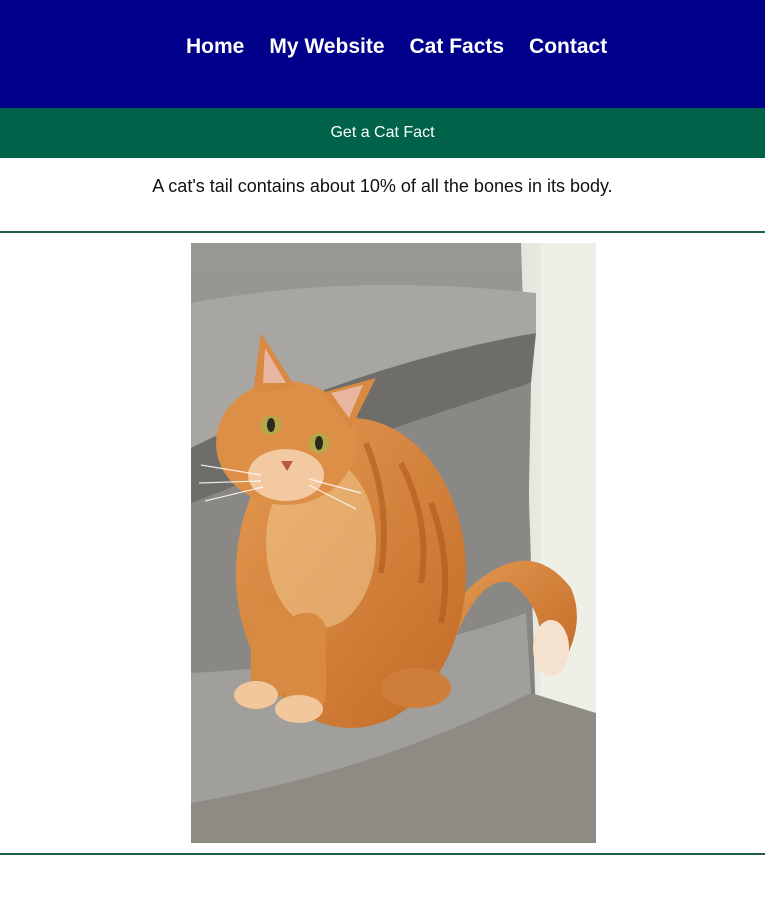  I want to click on nav-list: Home My Website Cat Facts Contact, so click(396, 47).